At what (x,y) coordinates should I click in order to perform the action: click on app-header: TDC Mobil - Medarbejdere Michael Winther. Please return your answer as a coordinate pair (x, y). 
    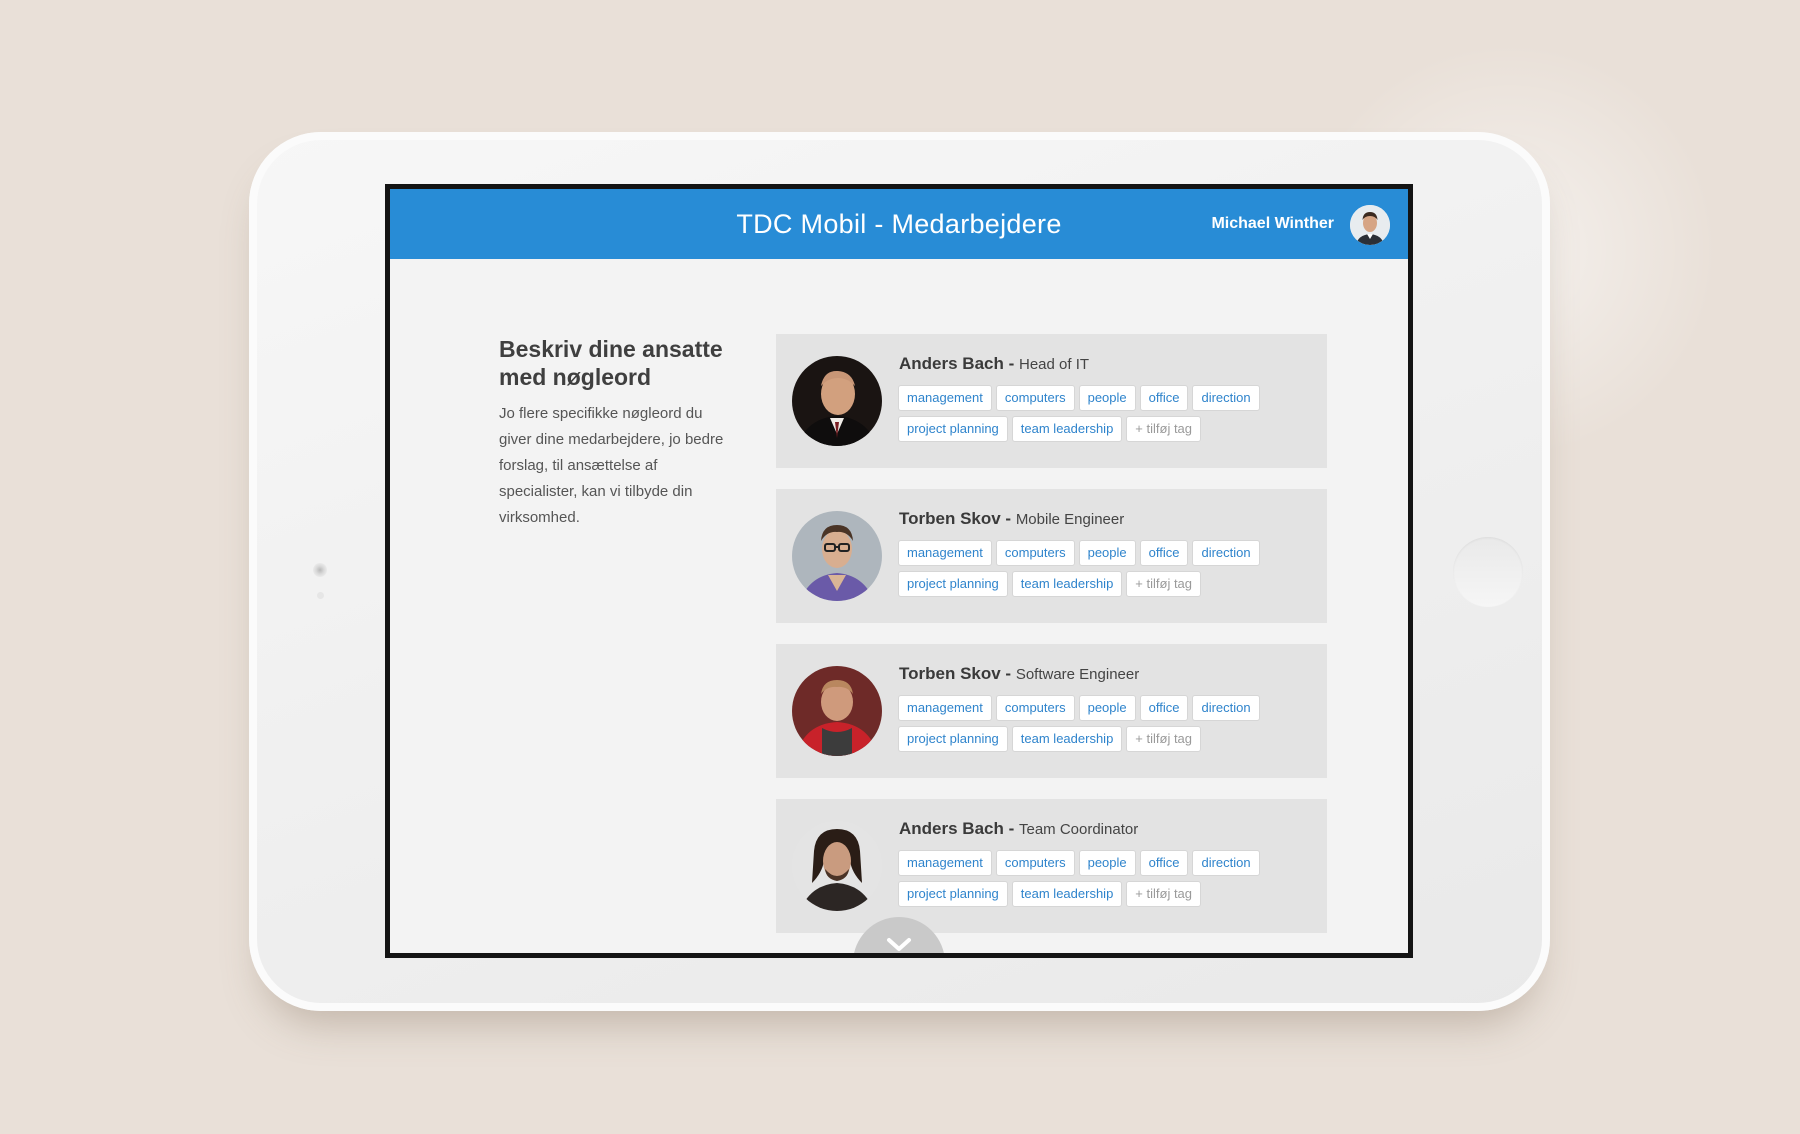
    Looking at the image, I should click on (899, 224).